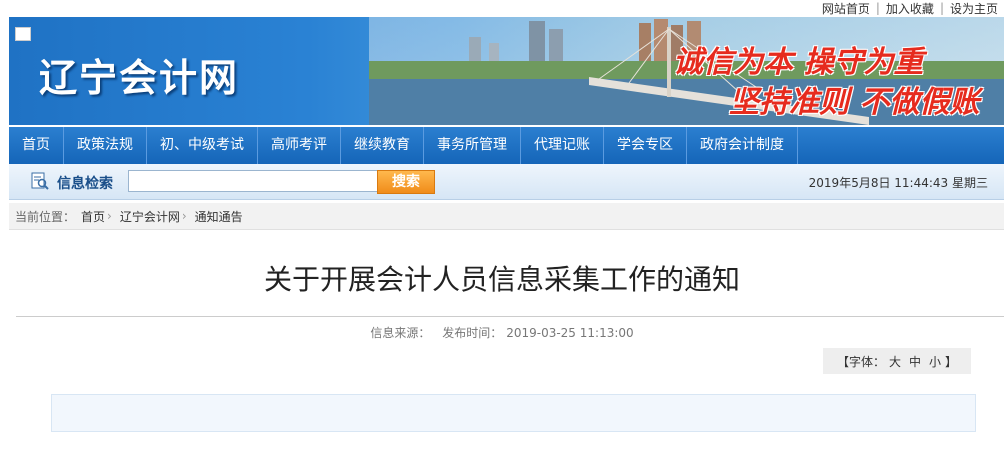 The image size is (1004, 451). Describe the element at coordinates (501, 279) in the screenshot. I see `article-title: 关于开展会计人员信息采集工作的通知` at that location.